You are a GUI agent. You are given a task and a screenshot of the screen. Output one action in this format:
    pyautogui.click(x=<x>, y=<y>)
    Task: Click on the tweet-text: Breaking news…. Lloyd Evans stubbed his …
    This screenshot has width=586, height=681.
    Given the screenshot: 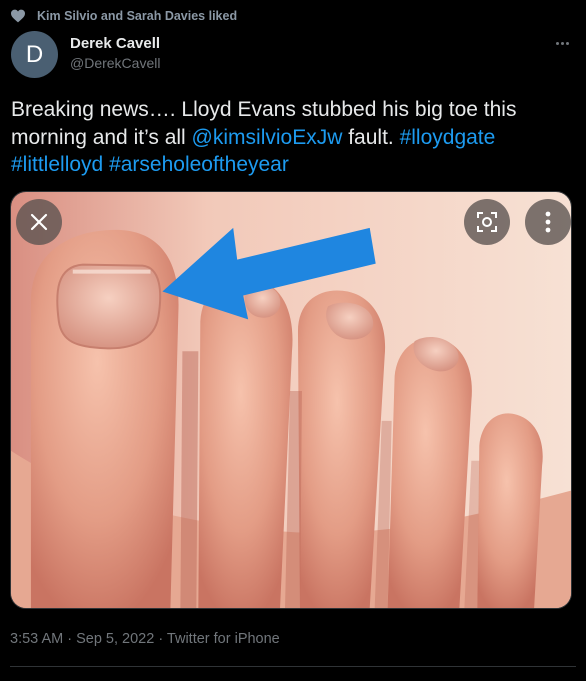 What is the action you would take?
    pyautogui.click(x=291, y=137)
    